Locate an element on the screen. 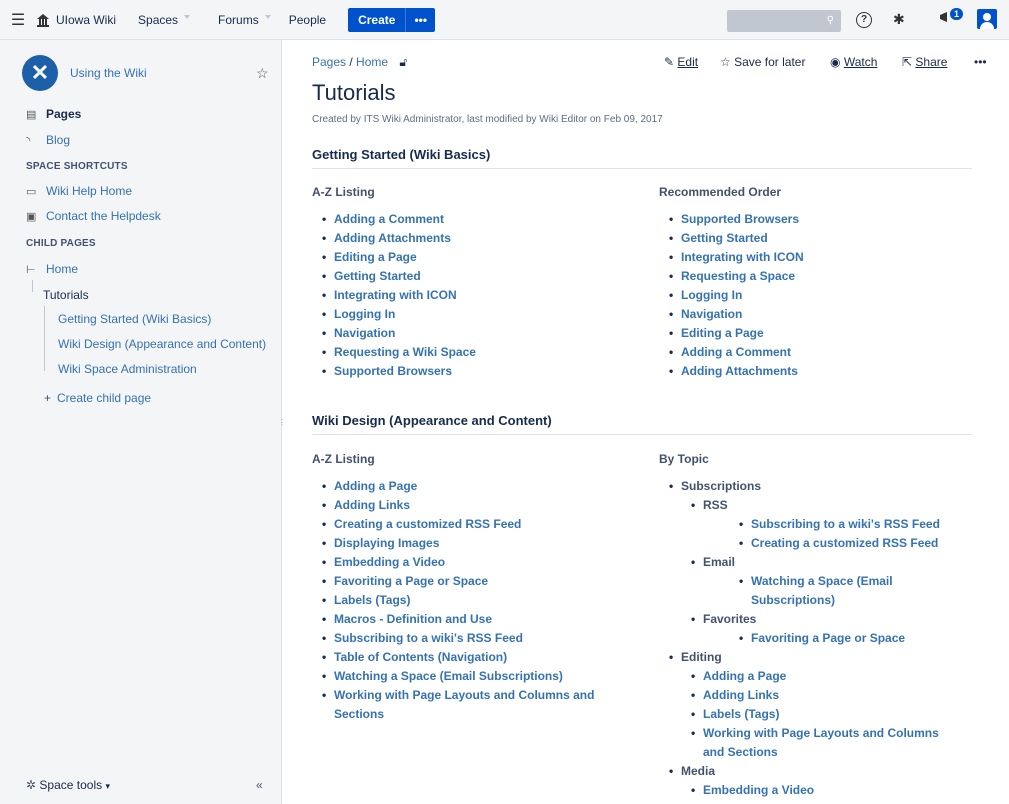 This screenshot has height=804, width=1009. breadcrumb-home: Home is located at coordinates (372, 62).